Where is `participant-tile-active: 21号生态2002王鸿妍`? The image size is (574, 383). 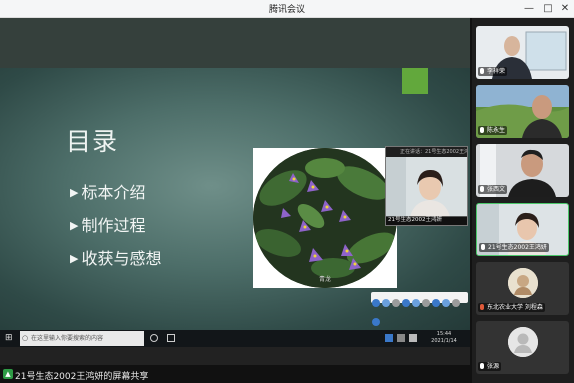
participant-tile-active: 21号生态2002王鸿妍 is located at coordinates (522, 229).